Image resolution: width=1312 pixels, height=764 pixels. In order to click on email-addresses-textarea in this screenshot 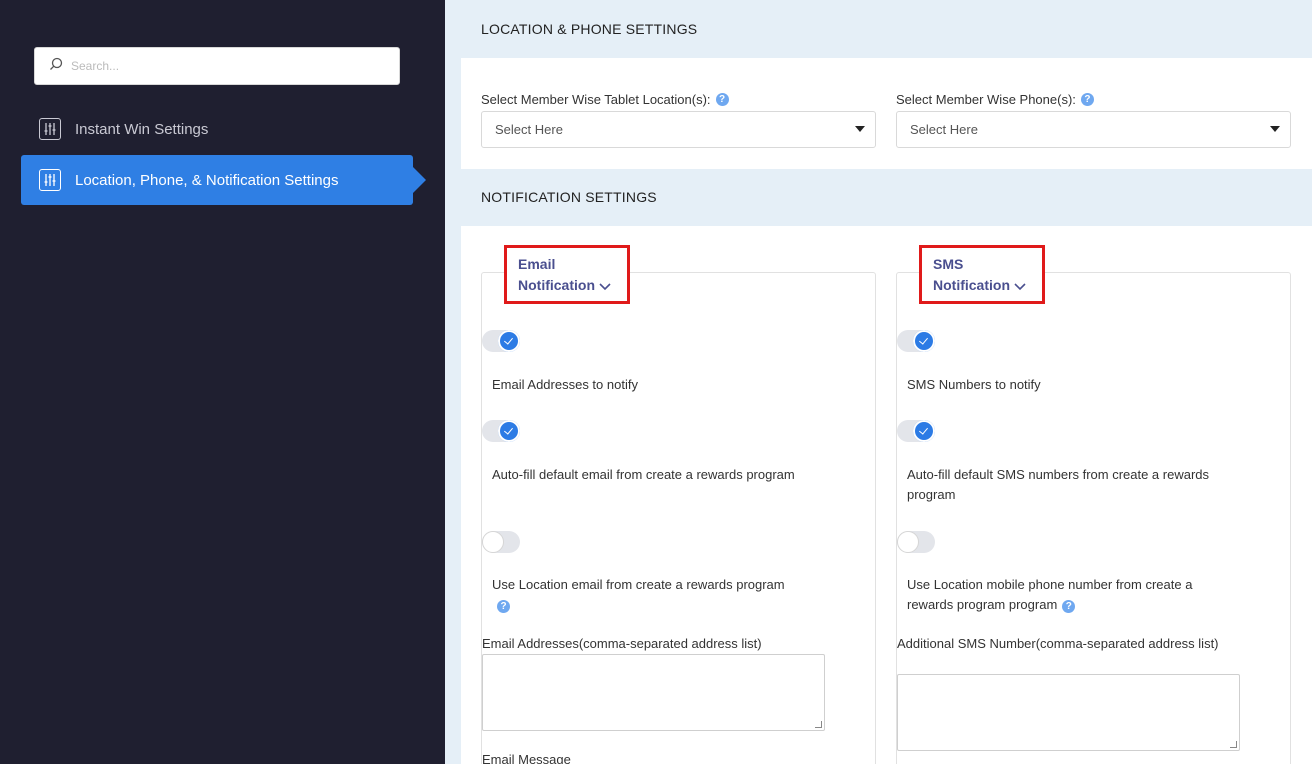, I will do `click(653, 692)`.